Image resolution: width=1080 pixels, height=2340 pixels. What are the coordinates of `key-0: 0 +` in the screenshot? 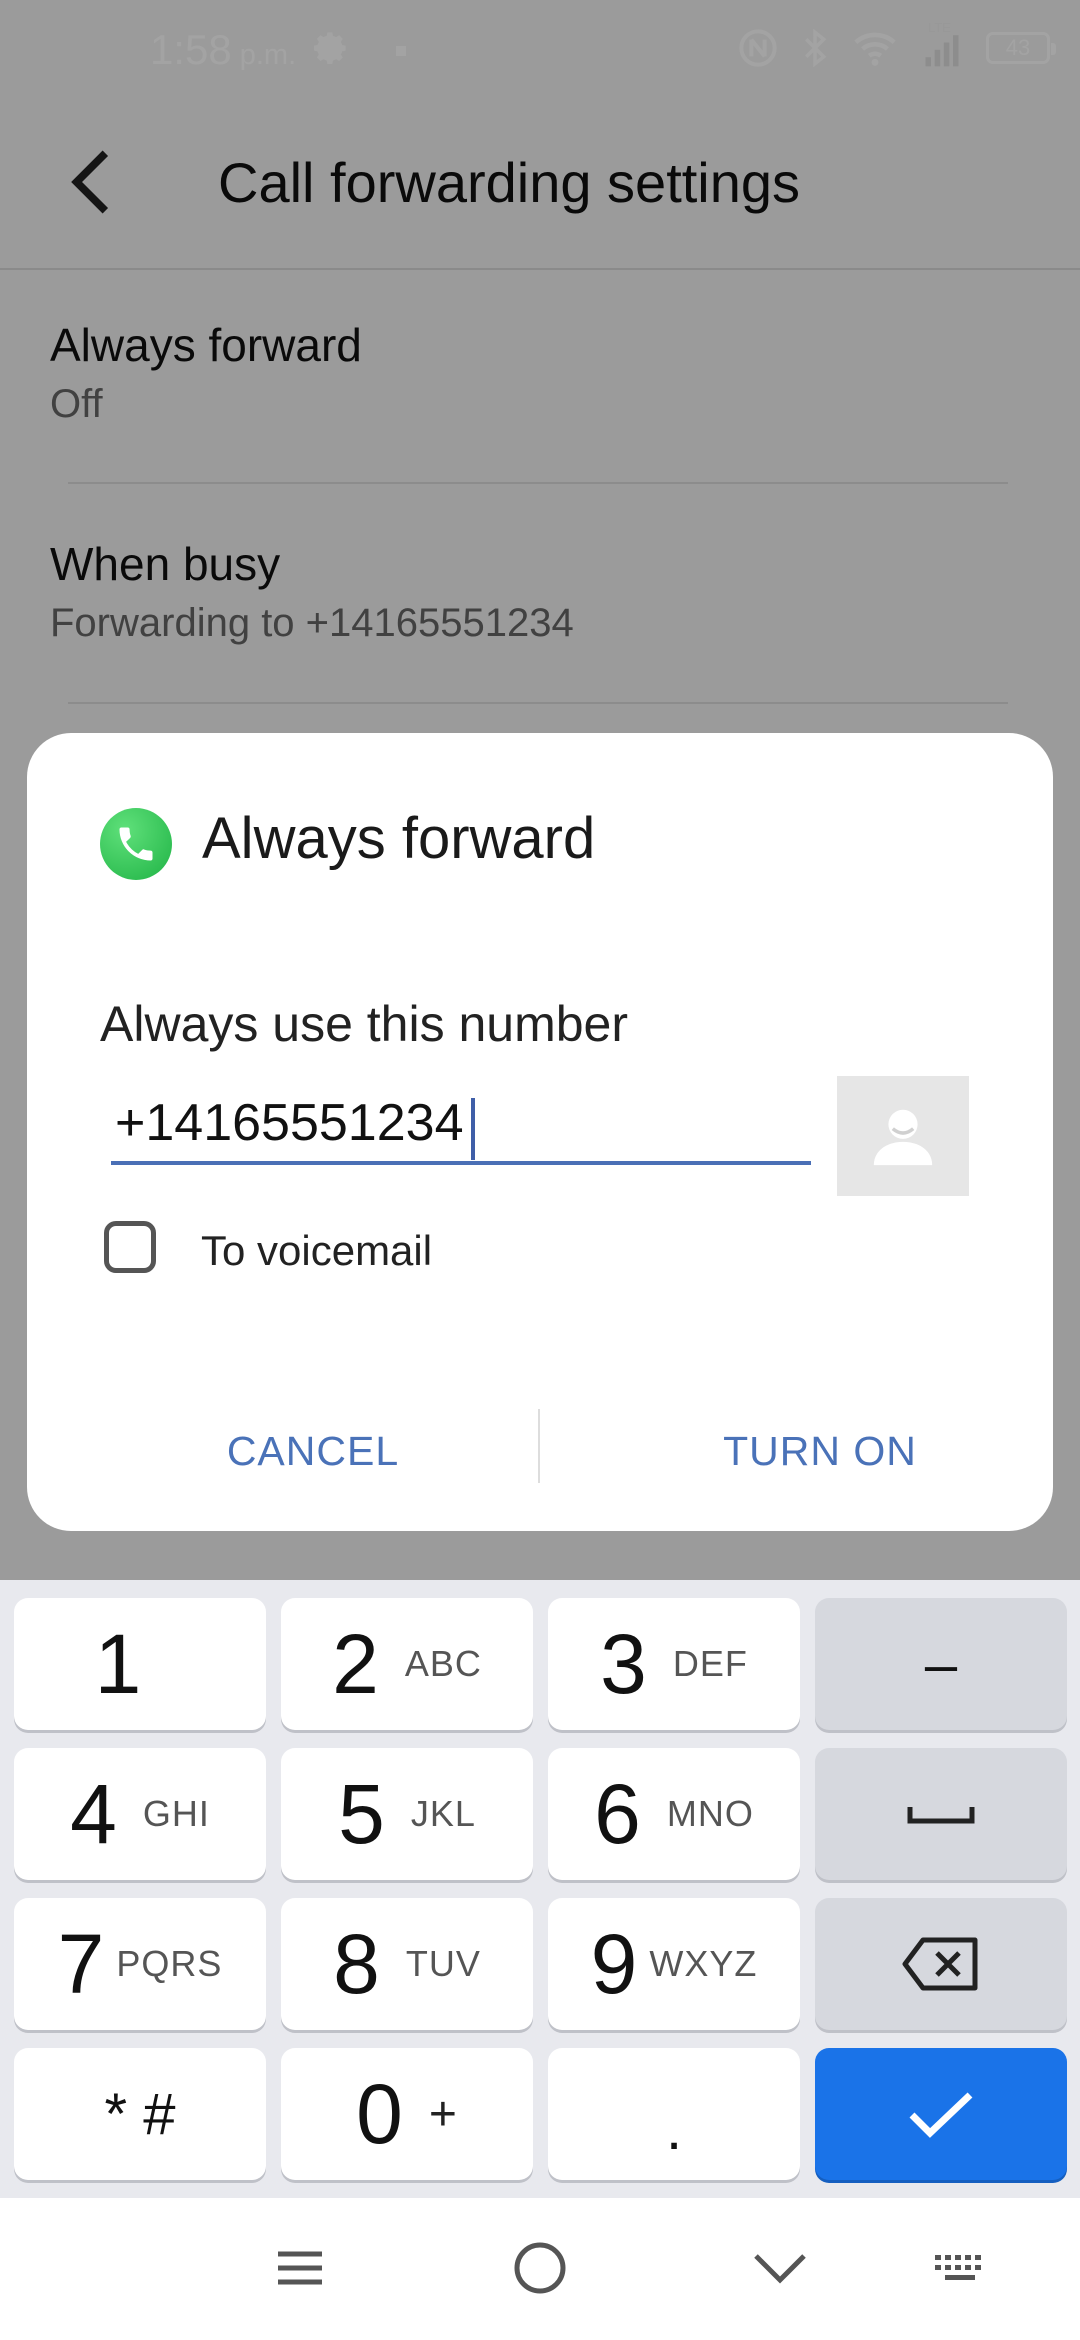 It's located at (407, 2114).